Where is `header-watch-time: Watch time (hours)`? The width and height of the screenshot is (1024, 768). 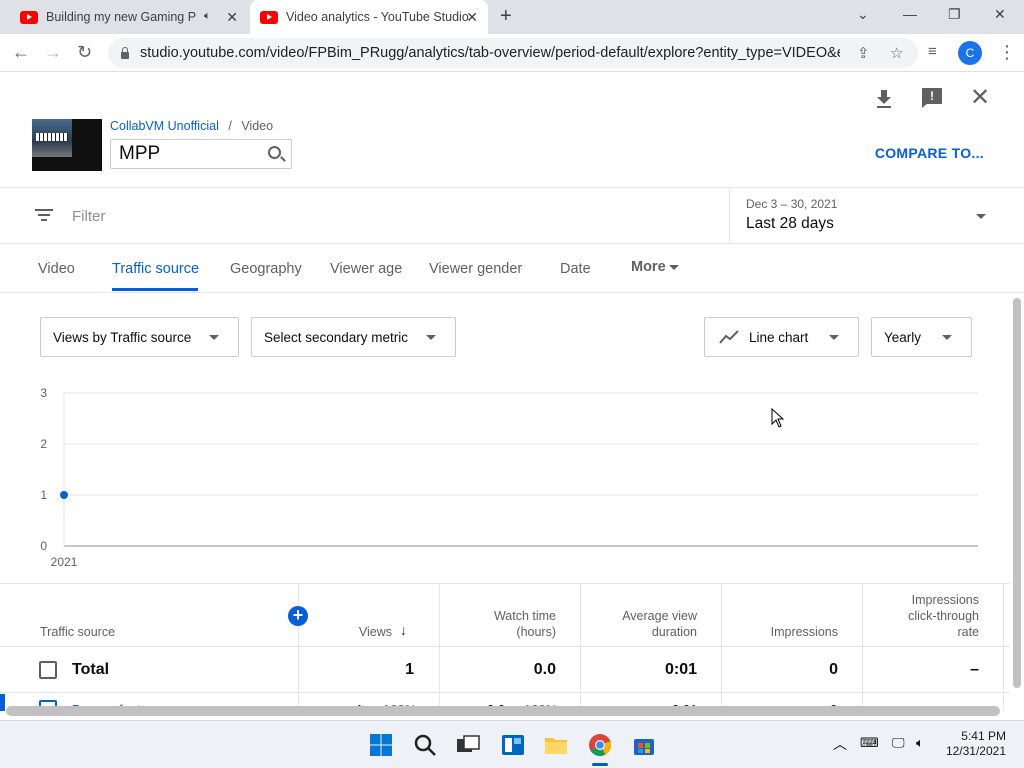 header-watch-time: Watch time (hours) is located at coordinates (498, 624).